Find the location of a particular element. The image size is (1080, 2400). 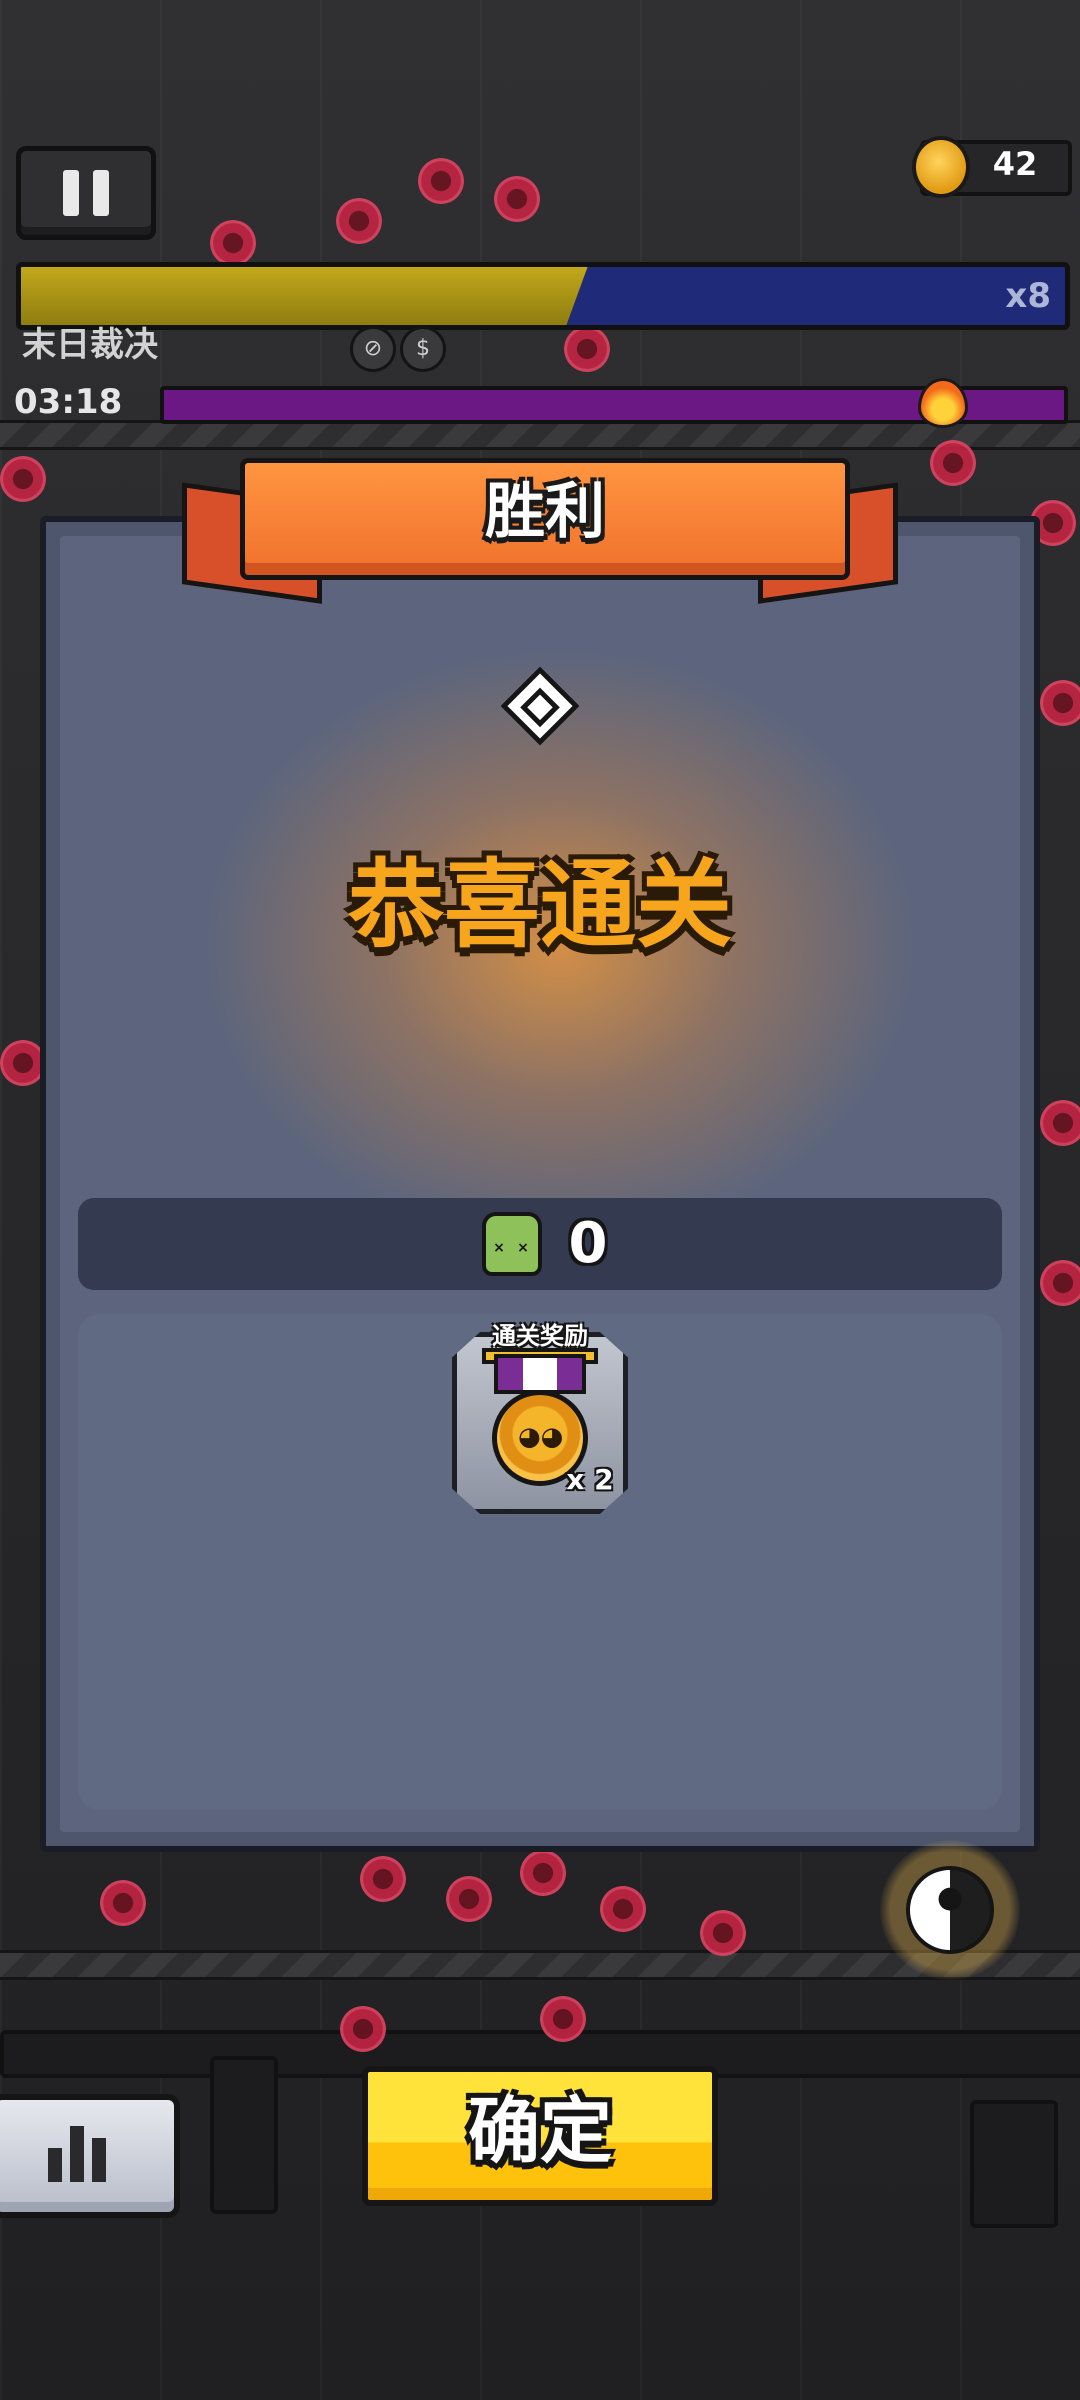

kill-count: 0 is located at coordinates (588, 1243).